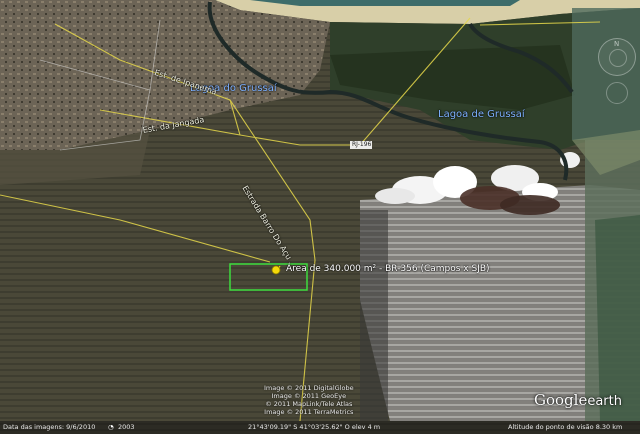  I want to click on imagery-year: 2003, so click(126, 427).